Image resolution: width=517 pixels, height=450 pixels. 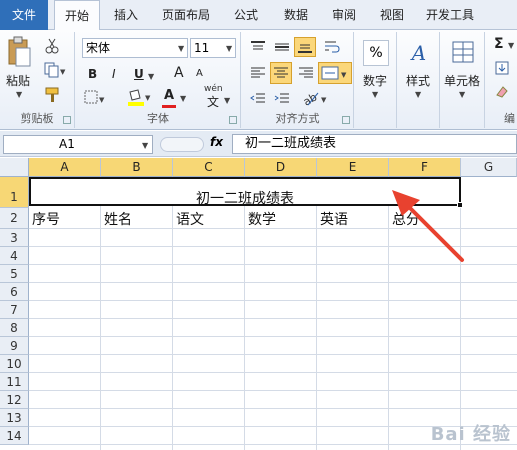 What do you see at coordinates (428, 226) in the screenshot?
I see `annotation-arrow-icon` at bounding box center [428, 226].